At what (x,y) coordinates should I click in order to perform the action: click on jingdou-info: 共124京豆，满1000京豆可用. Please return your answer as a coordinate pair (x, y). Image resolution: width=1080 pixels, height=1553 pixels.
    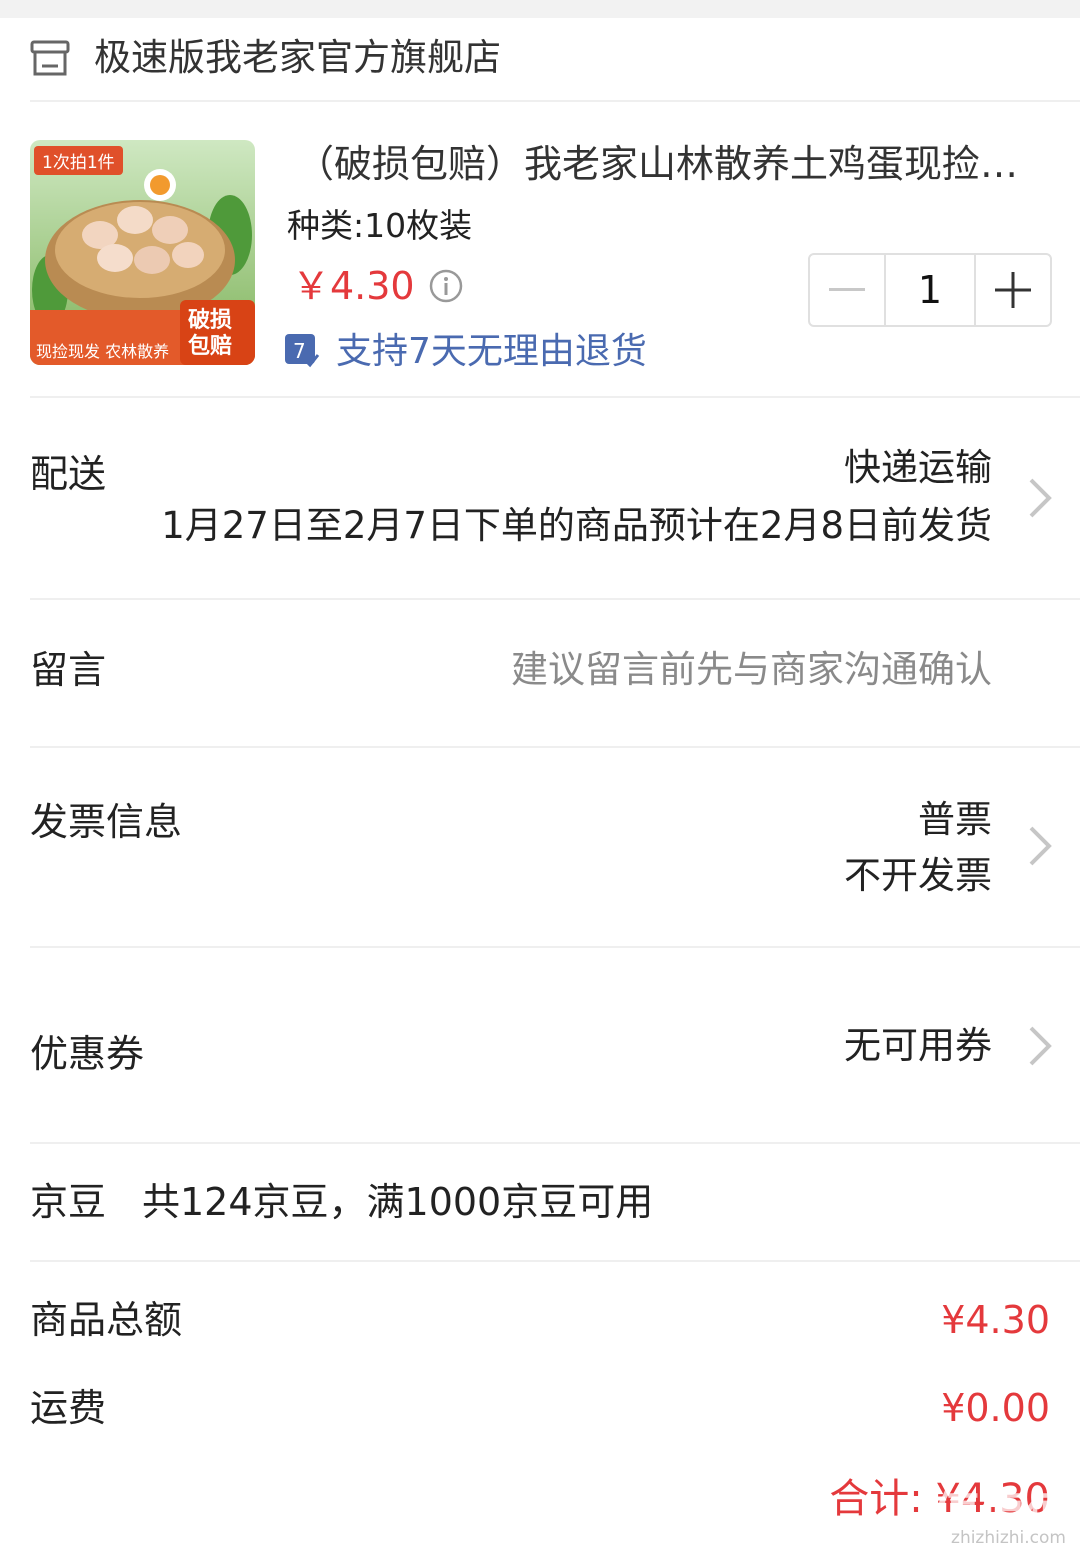
    Looking at the image, I should click on (398, 1202).